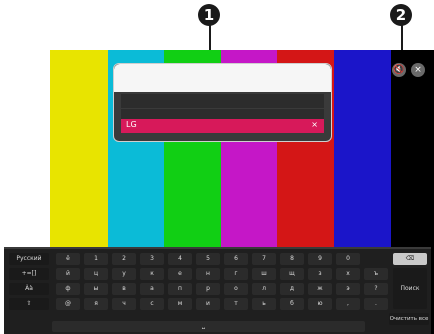 Image resolution: width=434 pixels, height=334 pixels. What do you see at coordinates (292, 259) in the screenshot?
I see `key-r1-8: 8` at bounding box center [292, 259].